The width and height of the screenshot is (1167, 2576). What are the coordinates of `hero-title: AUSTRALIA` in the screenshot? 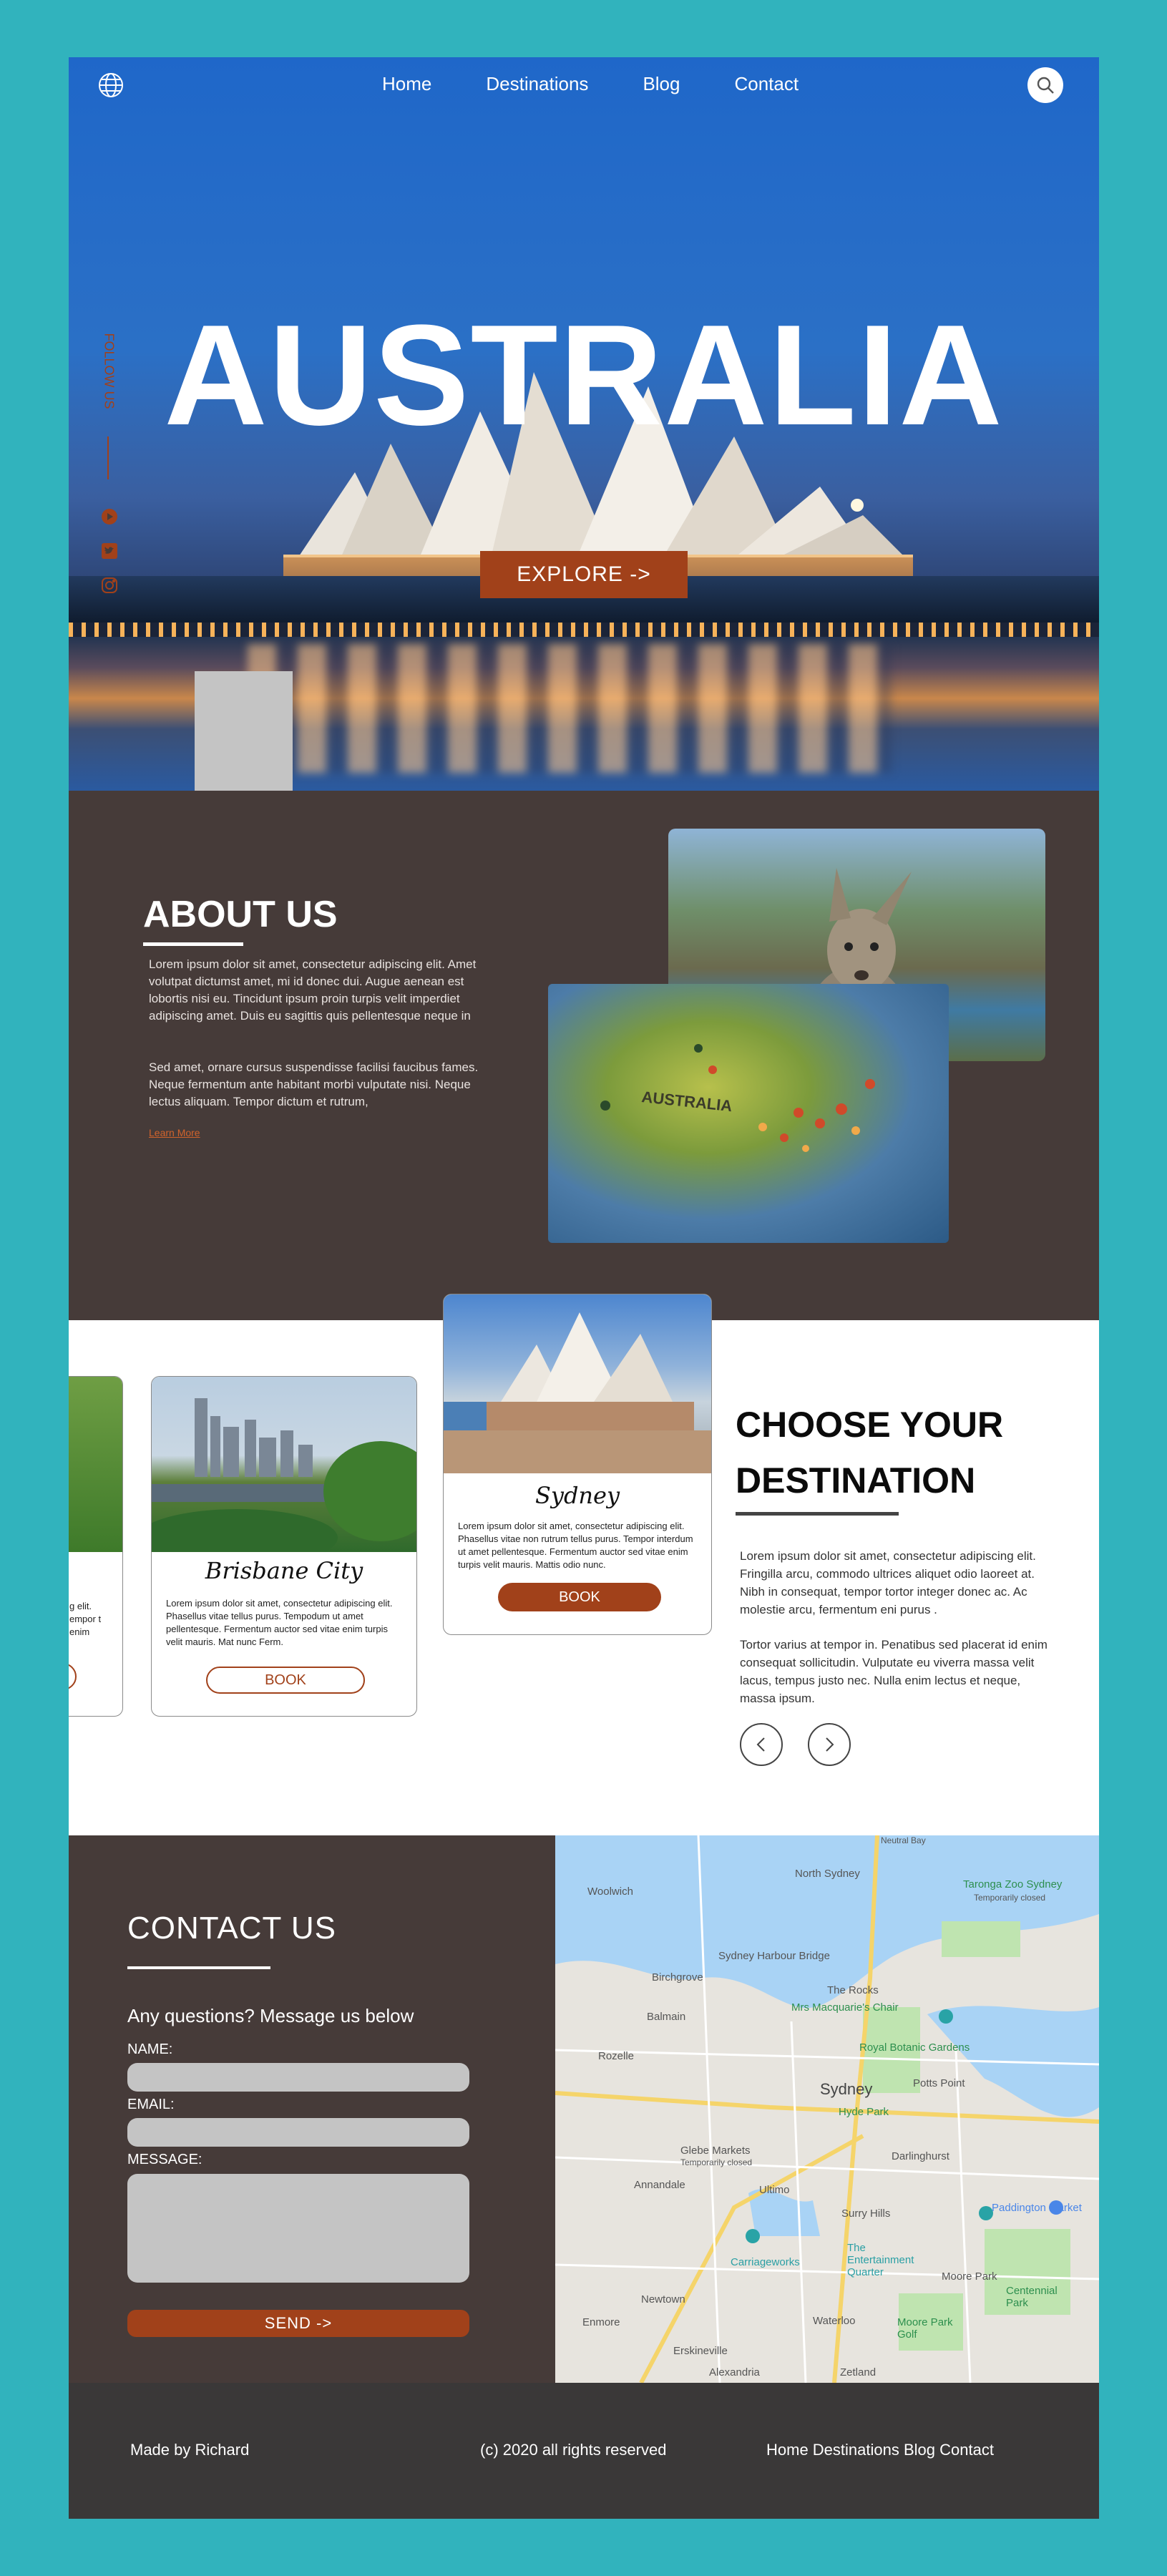 It's located at (584, 375).